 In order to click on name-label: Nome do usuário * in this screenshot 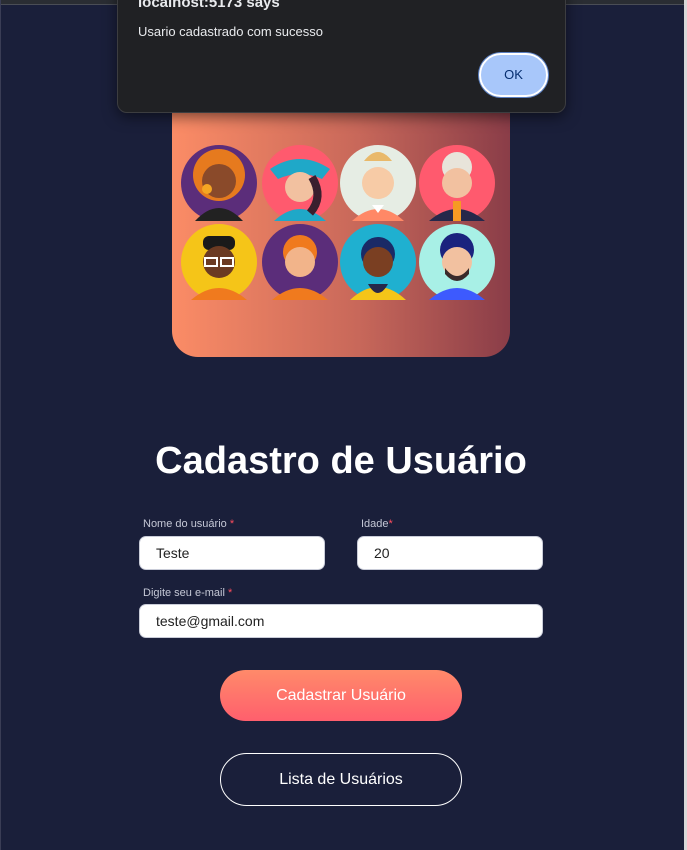, I will do `click(188, 524)`.